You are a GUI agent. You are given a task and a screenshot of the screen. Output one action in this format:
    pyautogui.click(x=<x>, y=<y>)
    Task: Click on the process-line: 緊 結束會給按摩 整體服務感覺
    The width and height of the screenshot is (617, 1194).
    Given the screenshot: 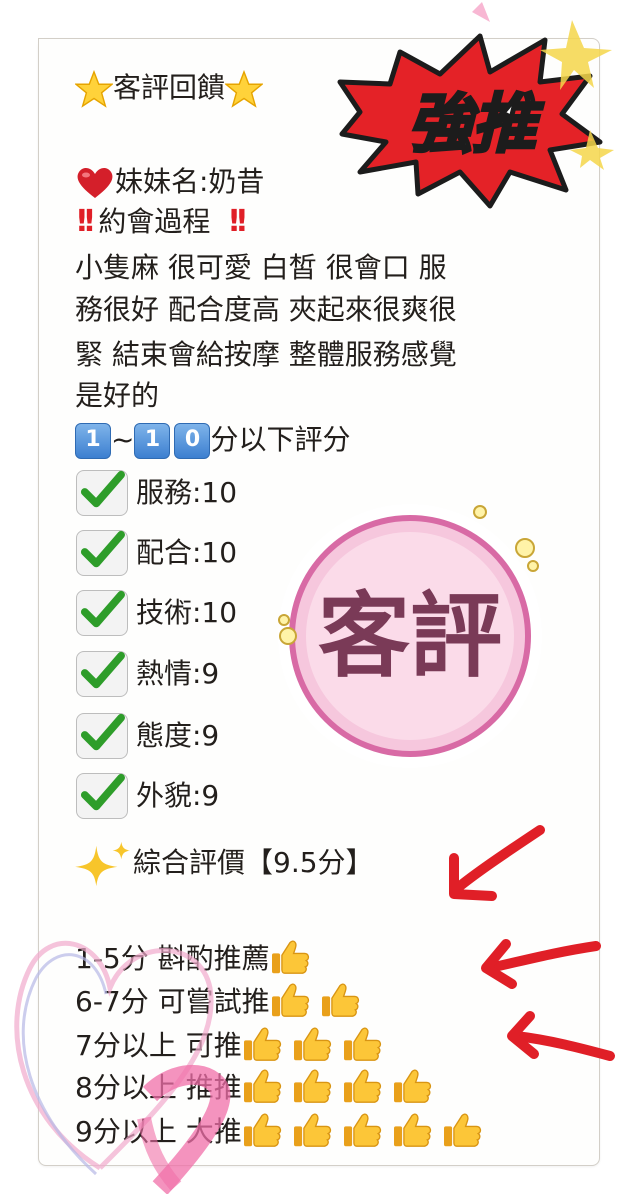 What is the action you would take?
    pyautogui.click(x=266, y=354)
    